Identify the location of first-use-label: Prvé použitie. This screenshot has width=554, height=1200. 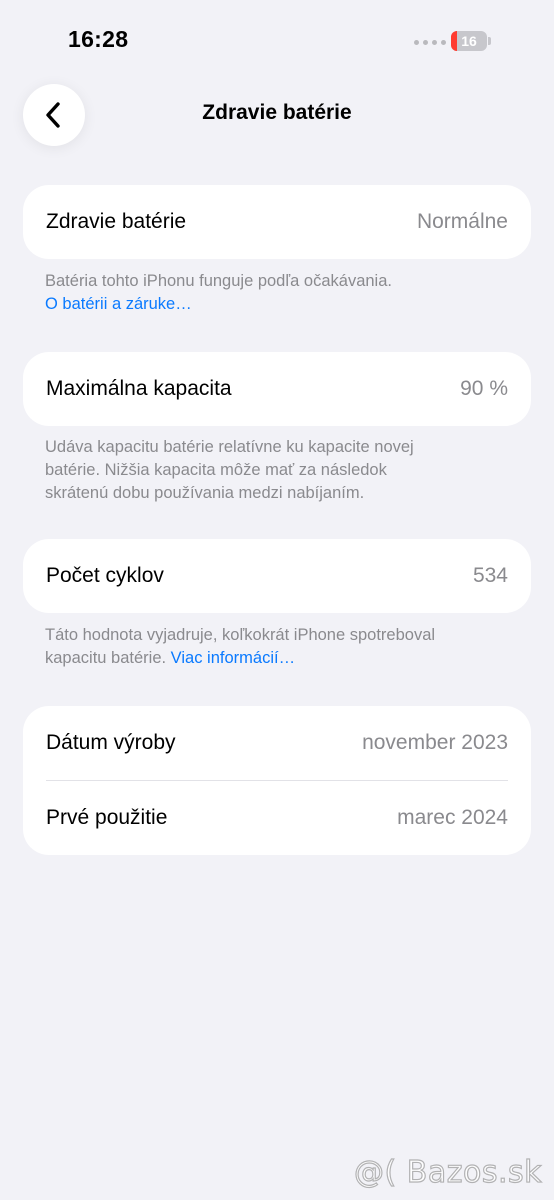
(107, 817).